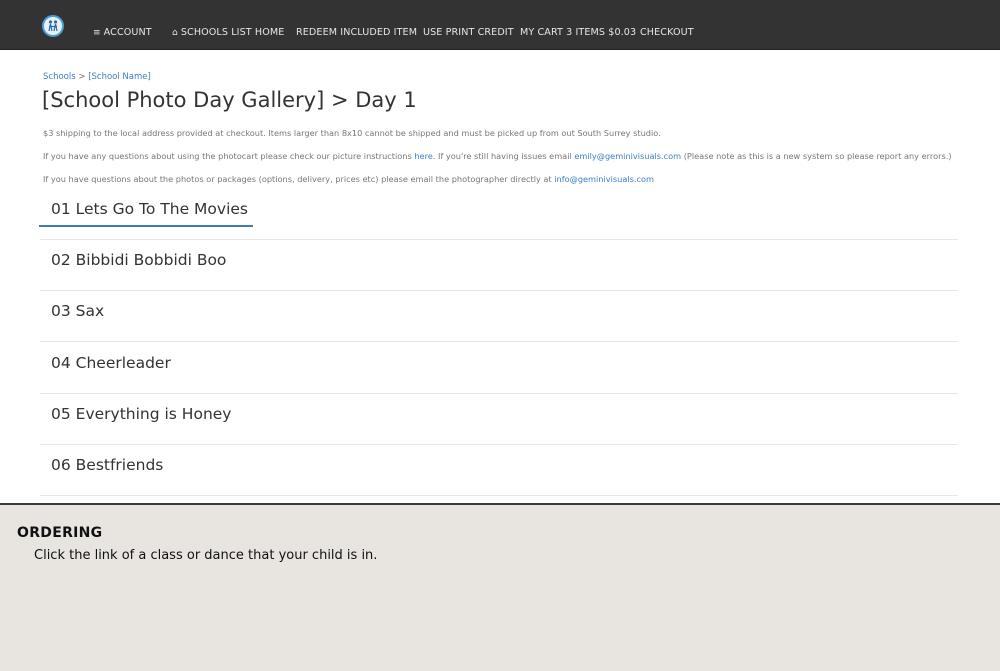 This screenshot has height=671, width=1000. I want to click on class-list-item: 05 Everything is Honey, so click(499, 419).